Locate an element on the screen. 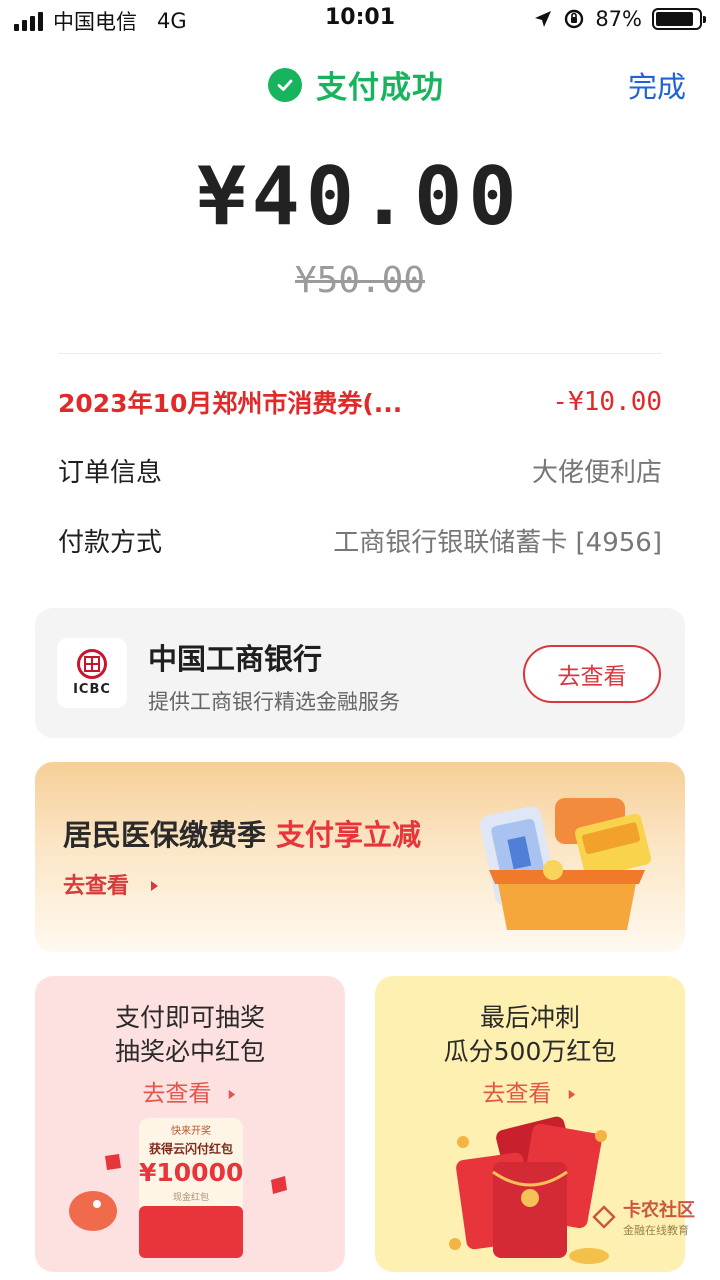 The width and height of the screenshot is (720, 1280). divider is located at coordinates (360, 353).